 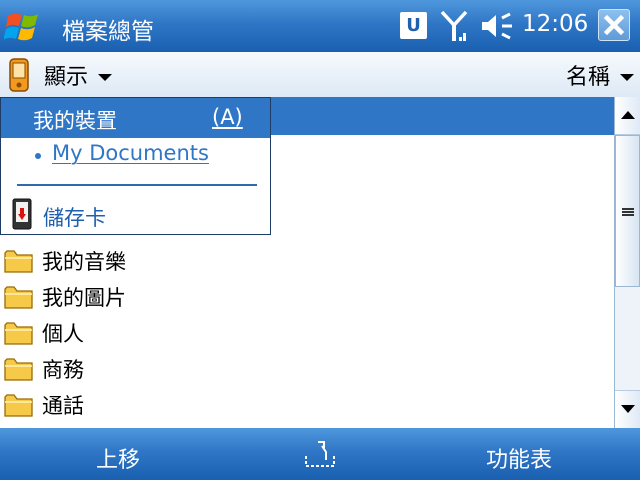 What do you see at coordinates (63, 406) in the screenshot?
I see `file-name: 通話` at bounding box center [63, 406].